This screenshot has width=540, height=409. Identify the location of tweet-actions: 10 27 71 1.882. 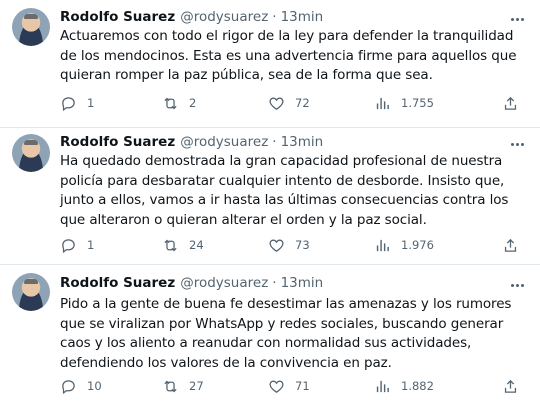
(290, 386).